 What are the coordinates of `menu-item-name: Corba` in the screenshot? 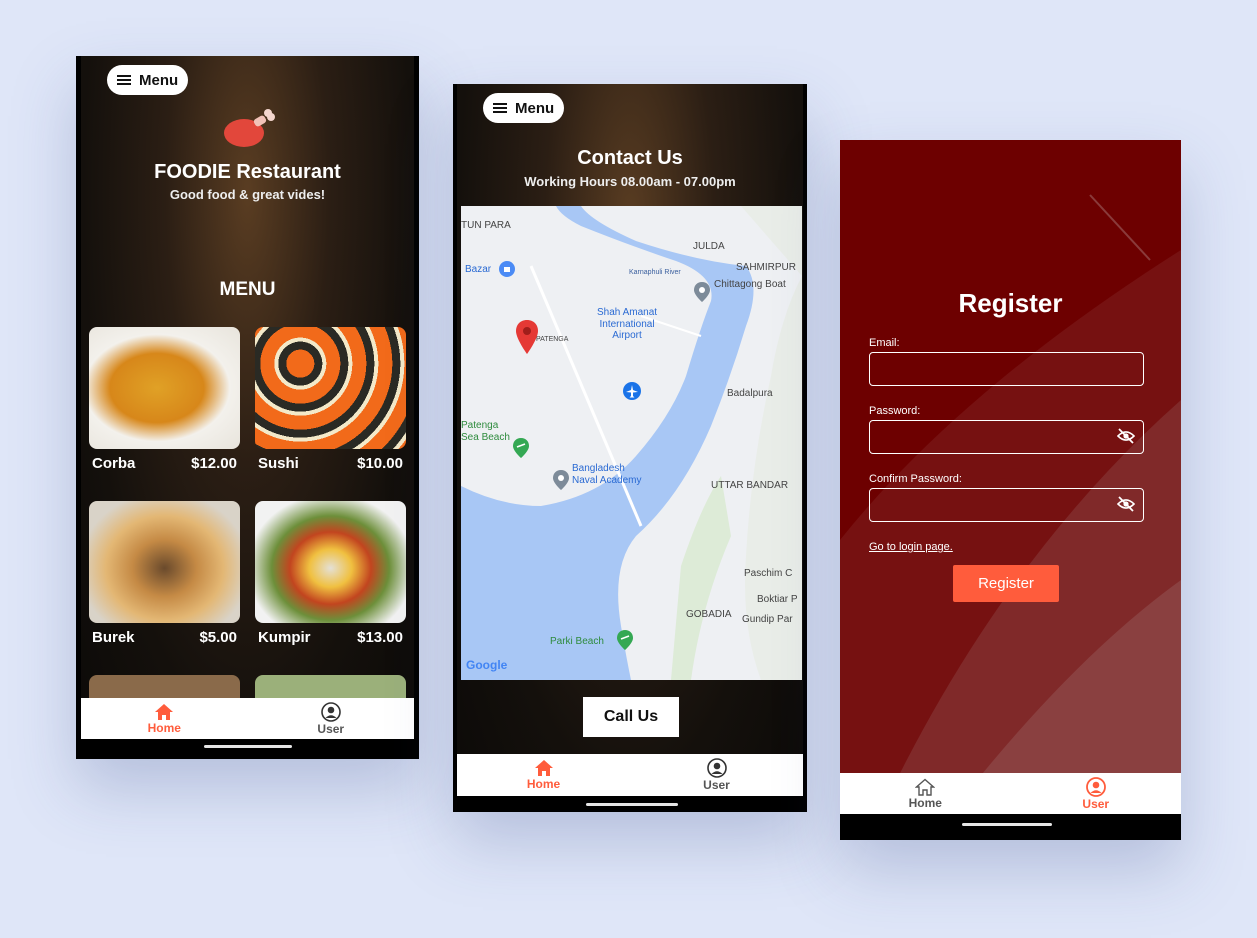 It's located at (114, 463).